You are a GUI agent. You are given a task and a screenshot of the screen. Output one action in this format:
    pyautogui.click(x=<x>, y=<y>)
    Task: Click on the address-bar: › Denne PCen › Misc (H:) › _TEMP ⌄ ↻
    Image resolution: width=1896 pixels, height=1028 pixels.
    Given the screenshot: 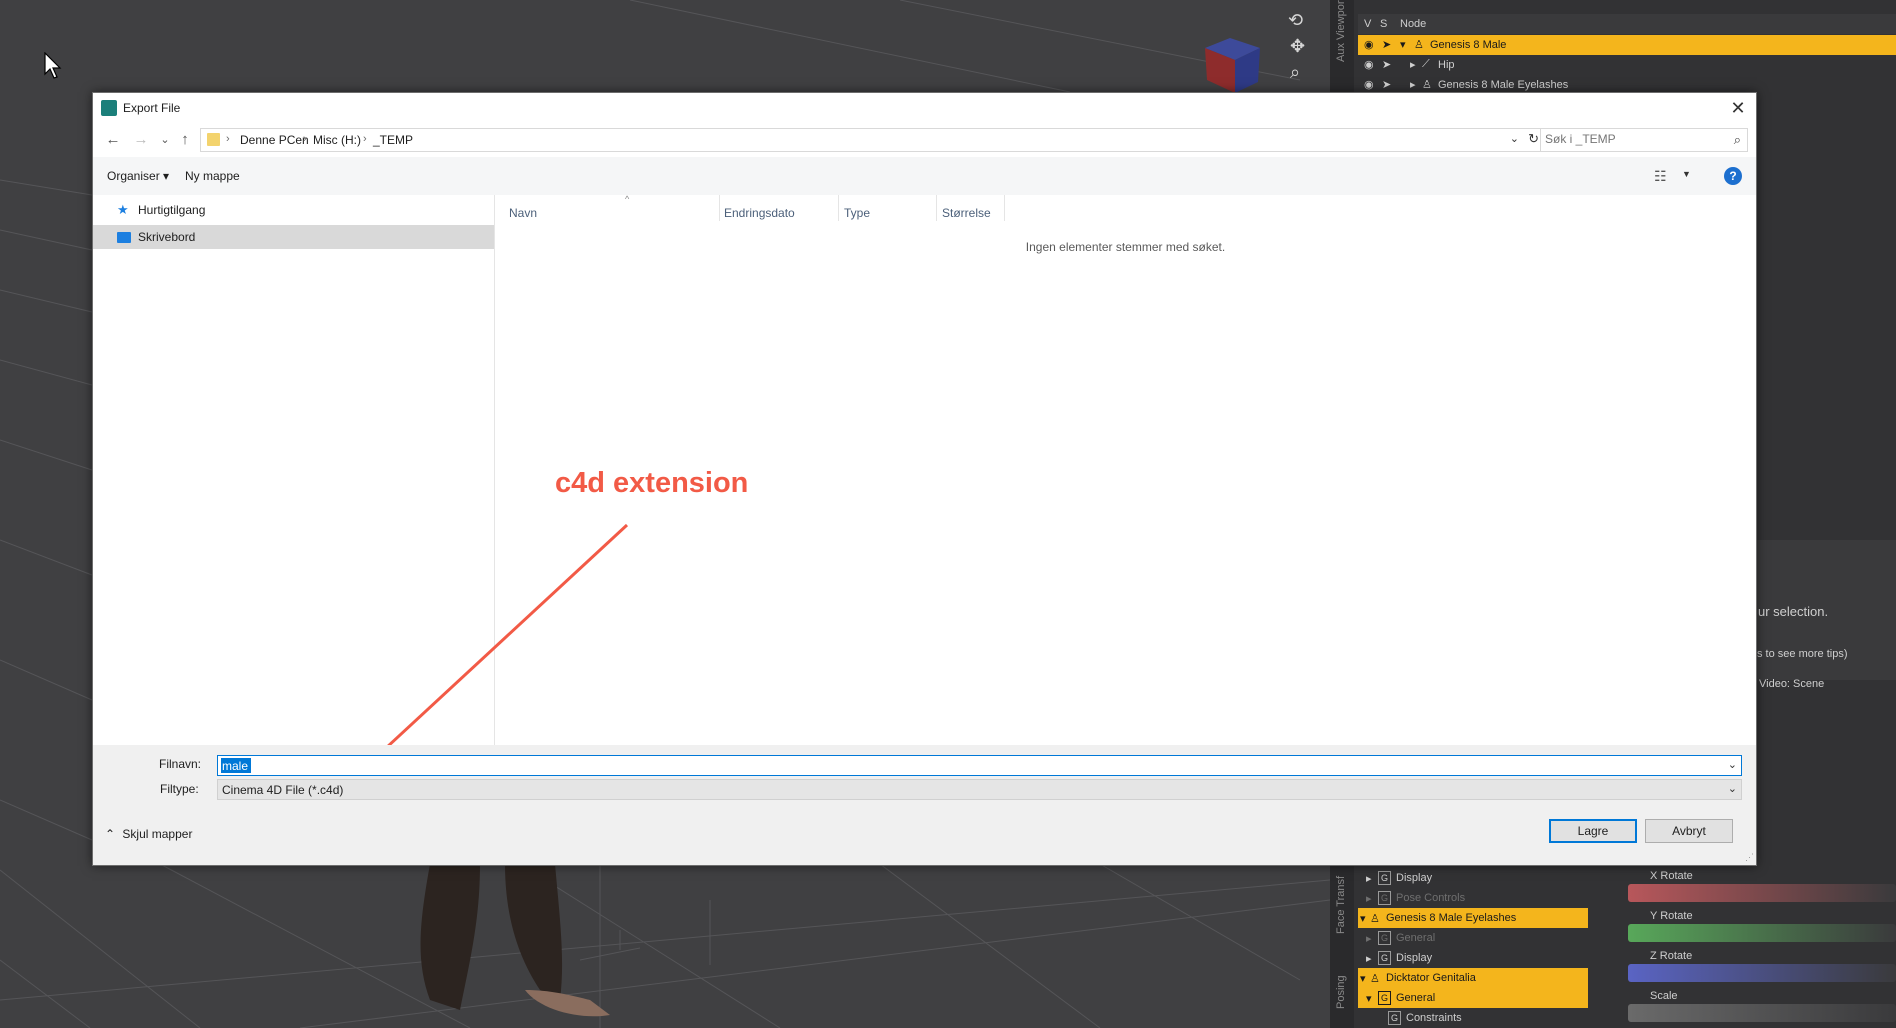 What is the action you would take?
    pyautogui.click(x=872, y=140)
    